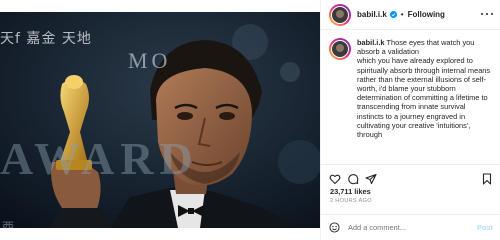  What do you see at coordinates (351, 201) in the screenshot?
I see `post-timestamp: 2 HOURS AGO` at bounding box center [351, 201].